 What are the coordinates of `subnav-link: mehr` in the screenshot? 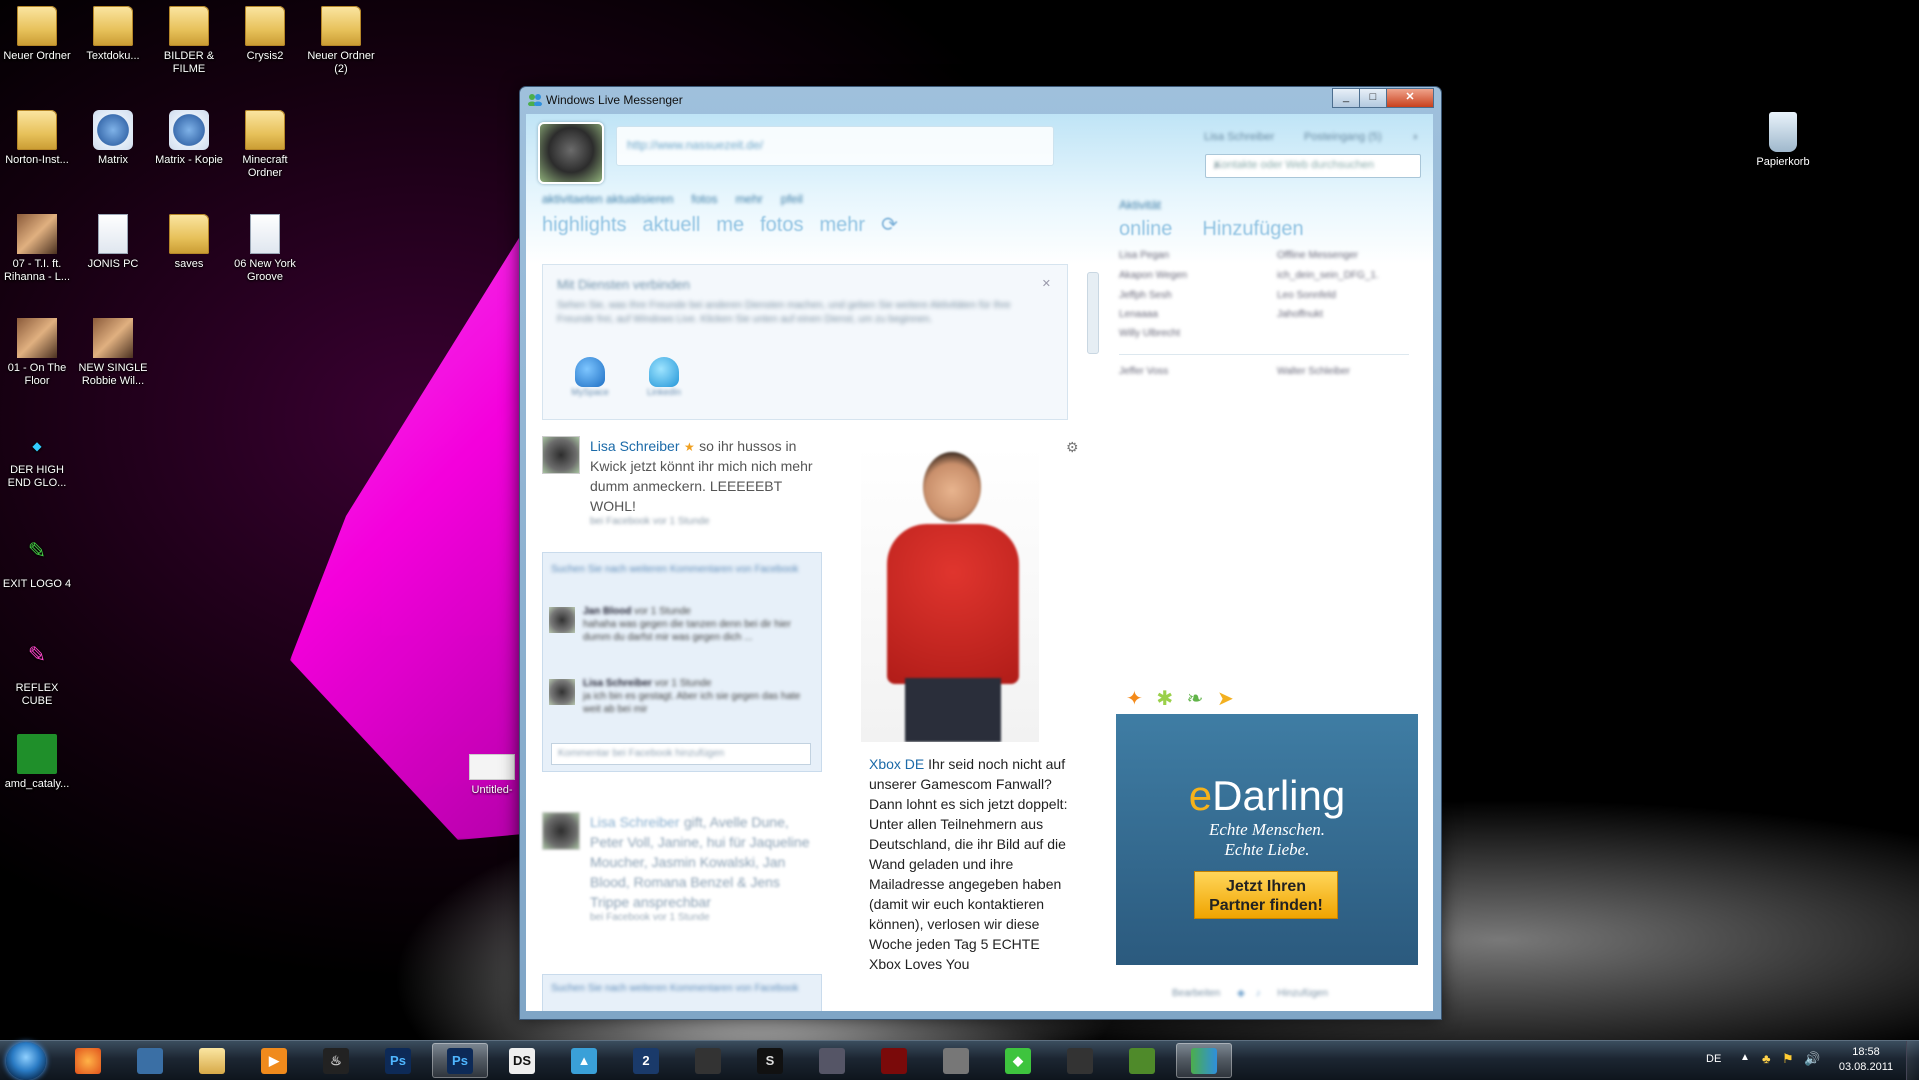 It's located at (748, 199).